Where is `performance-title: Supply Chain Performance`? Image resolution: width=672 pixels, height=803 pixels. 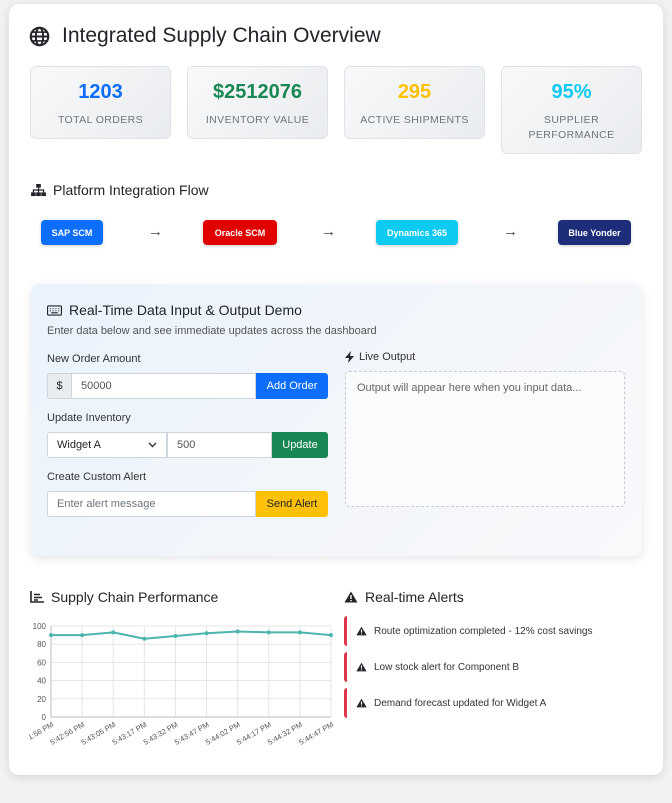 performance-title: Supply Chain Performance is located at coordinates (135, 597).